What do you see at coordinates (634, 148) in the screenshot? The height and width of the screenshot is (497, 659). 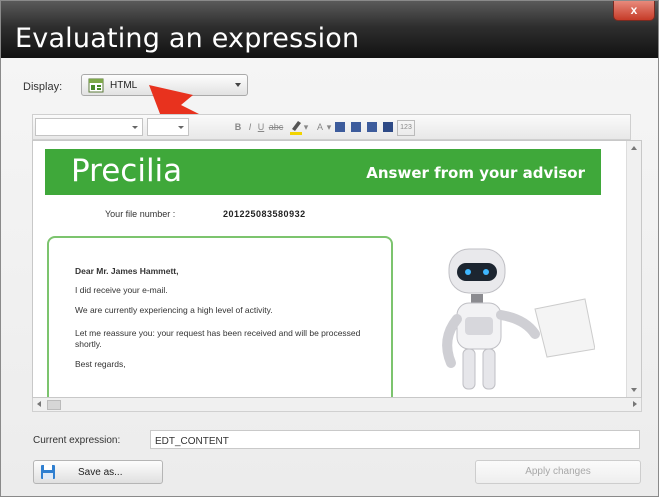 I see `scroll-up-icon` at bounding box center [634, 148].